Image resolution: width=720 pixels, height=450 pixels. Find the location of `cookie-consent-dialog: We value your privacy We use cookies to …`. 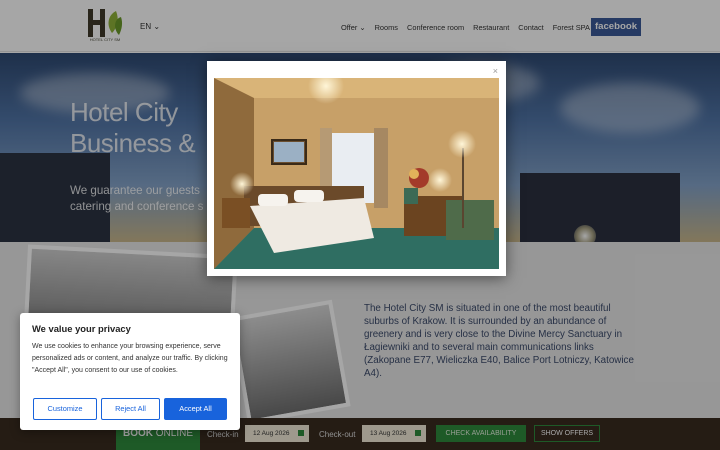

cookie-consent-dialog: We value your privacy We use cookies to … is located at coordinates (130, 371).